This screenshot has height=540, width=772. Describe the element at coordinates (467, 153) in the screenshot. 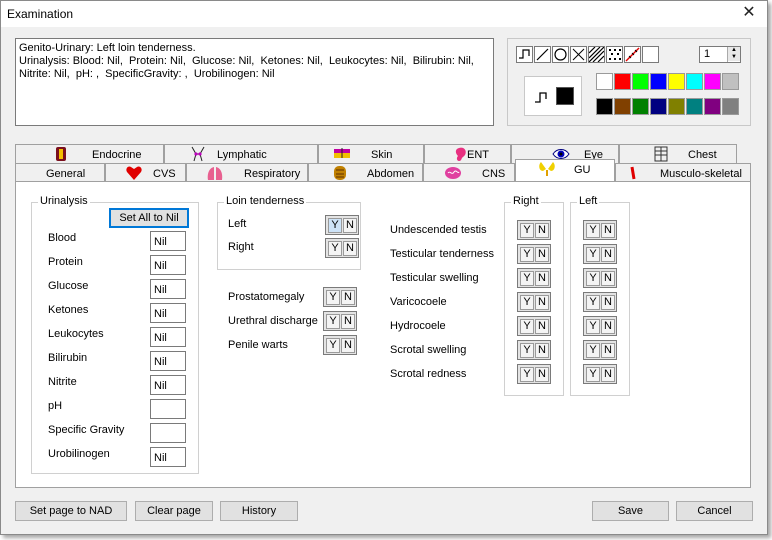

I see `tab-ent: ENT` at that location.